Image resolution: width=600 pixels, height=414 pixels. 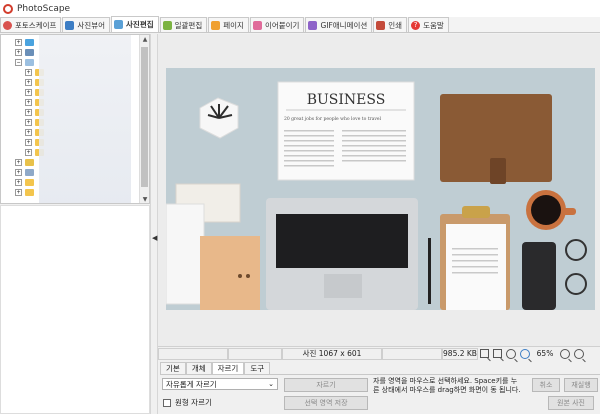 I want to click on tab-label: 포토스케이프, so click(x=36, y=25).